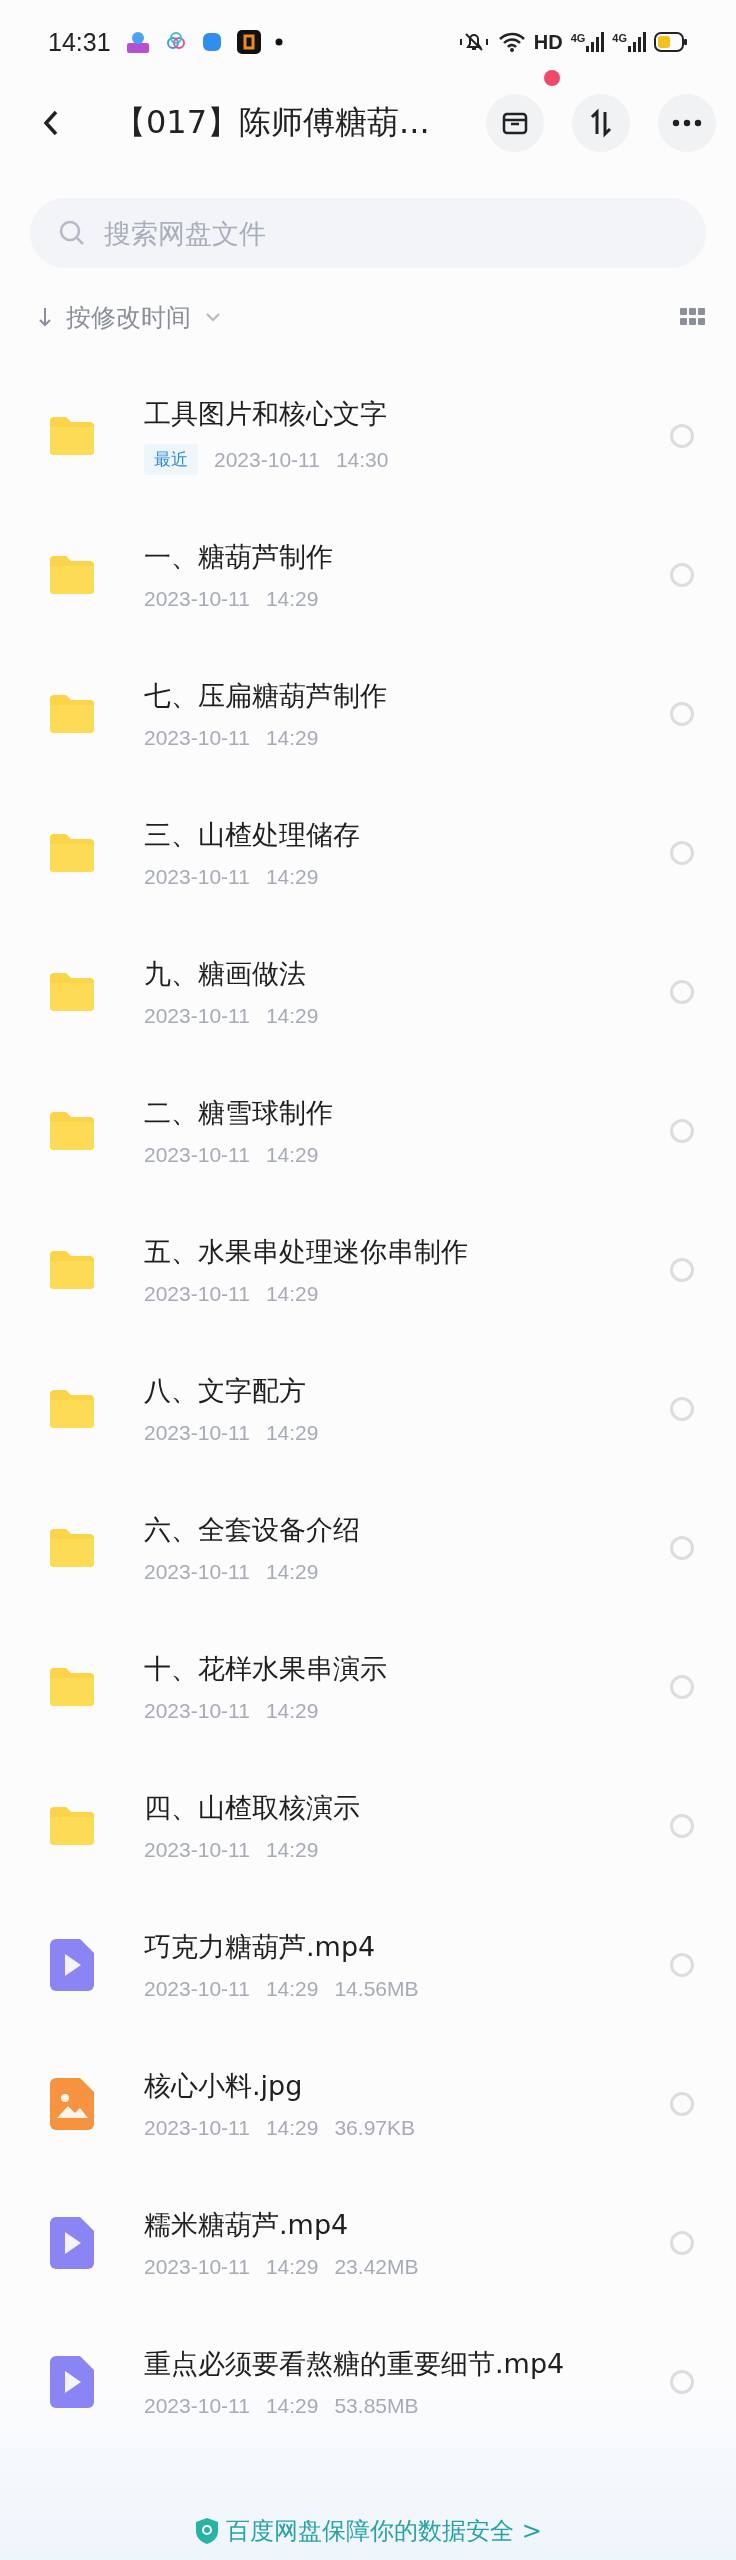  Describe the element at coordinates (687, 123) in the screenshot. I see `more-icon` at that location.